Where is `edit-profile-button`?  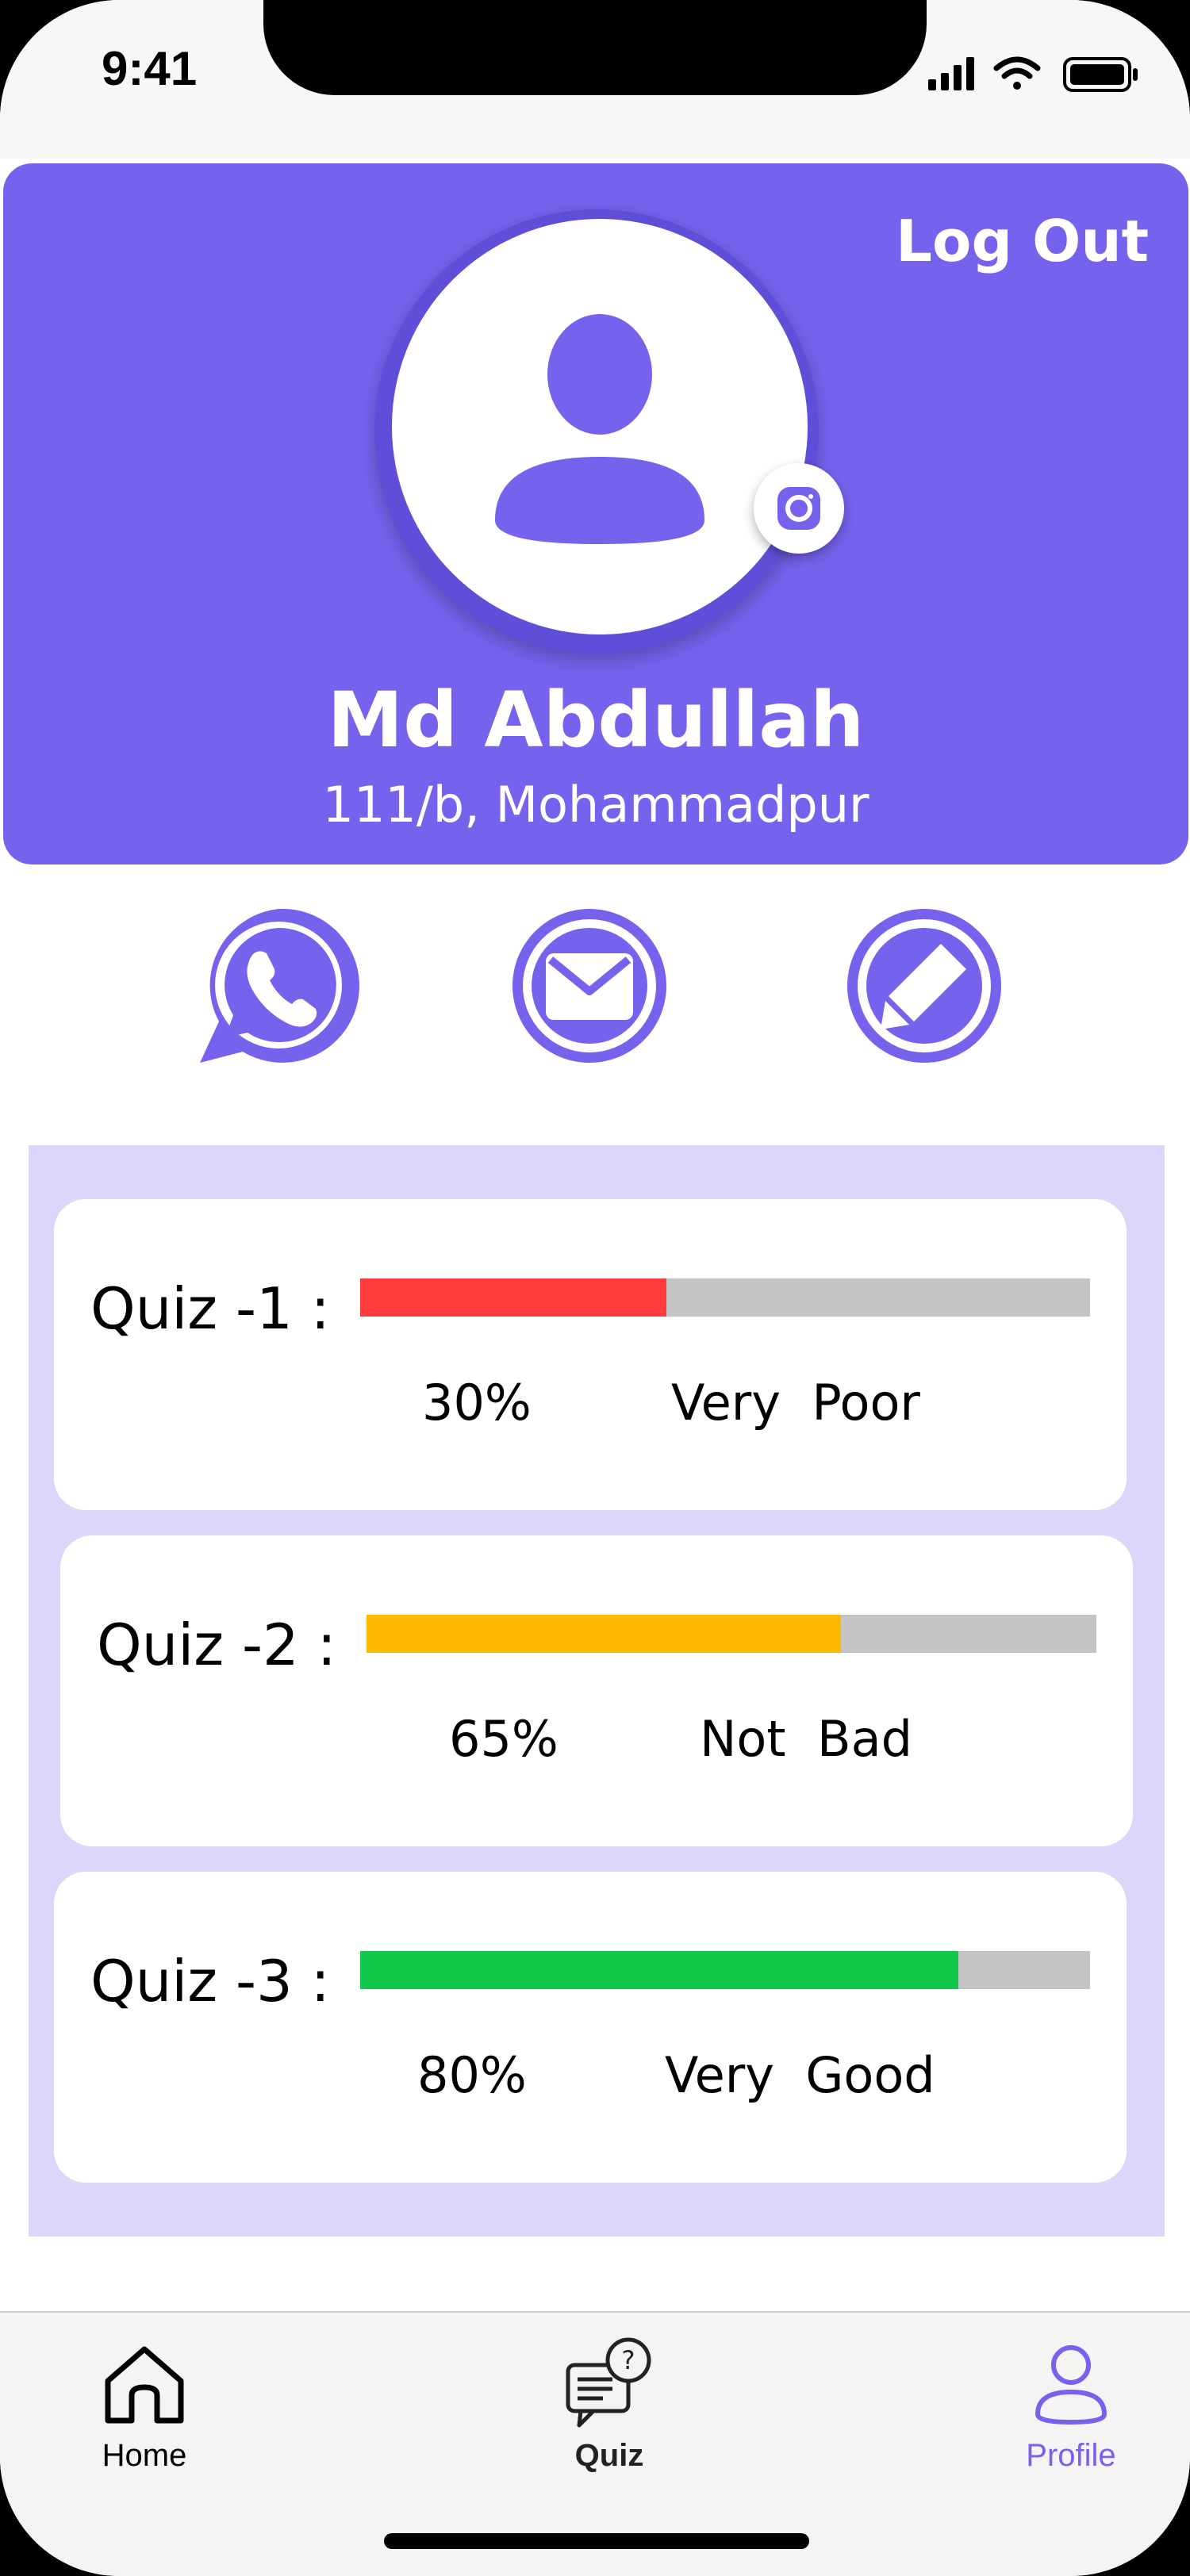
edit-profile-button is located at coordinates (924, 986).